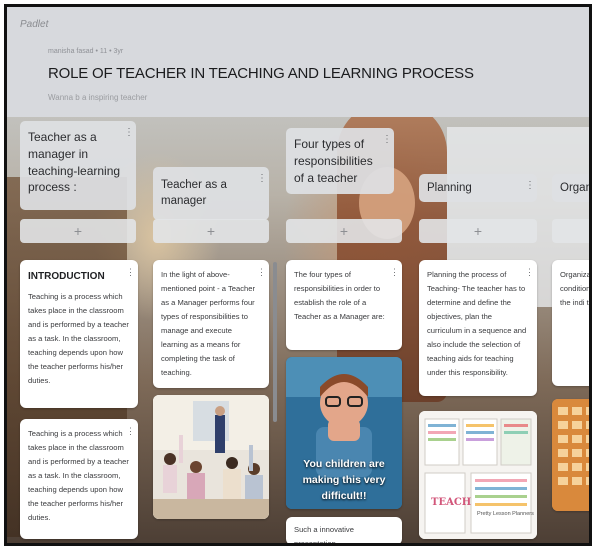 This screenshot has height=550, width=596. Describe the element at coordinates (449, 188) in the screenshot. I see `column-title: Planning` at that location.